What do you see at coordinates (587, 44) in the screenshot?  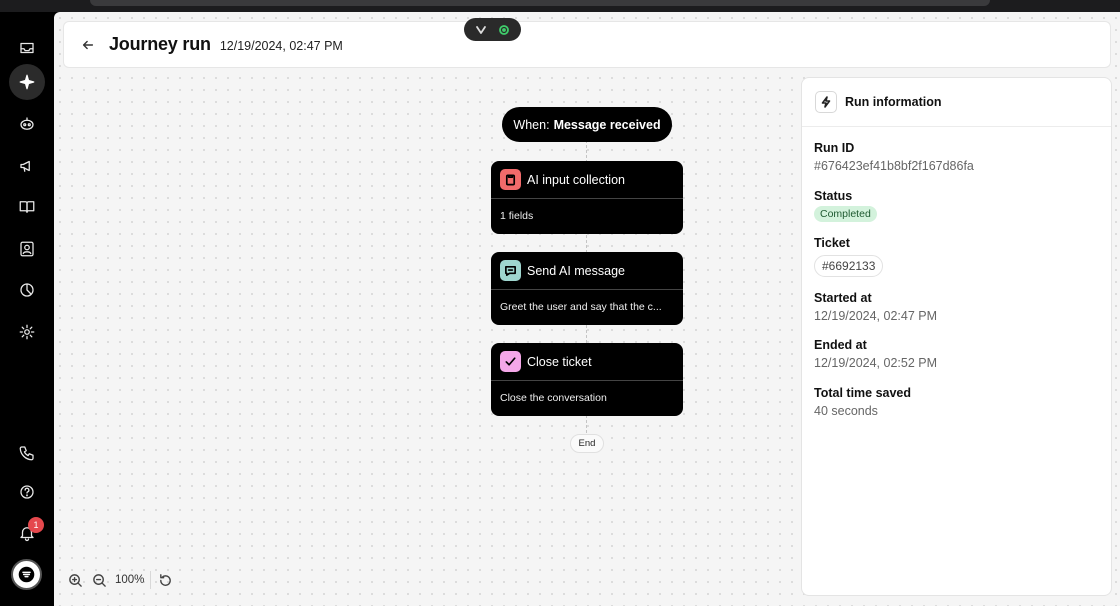 I see `page-header: Journey run 12/19/2024, 02:47 PM` at bounding box center [587, 44].